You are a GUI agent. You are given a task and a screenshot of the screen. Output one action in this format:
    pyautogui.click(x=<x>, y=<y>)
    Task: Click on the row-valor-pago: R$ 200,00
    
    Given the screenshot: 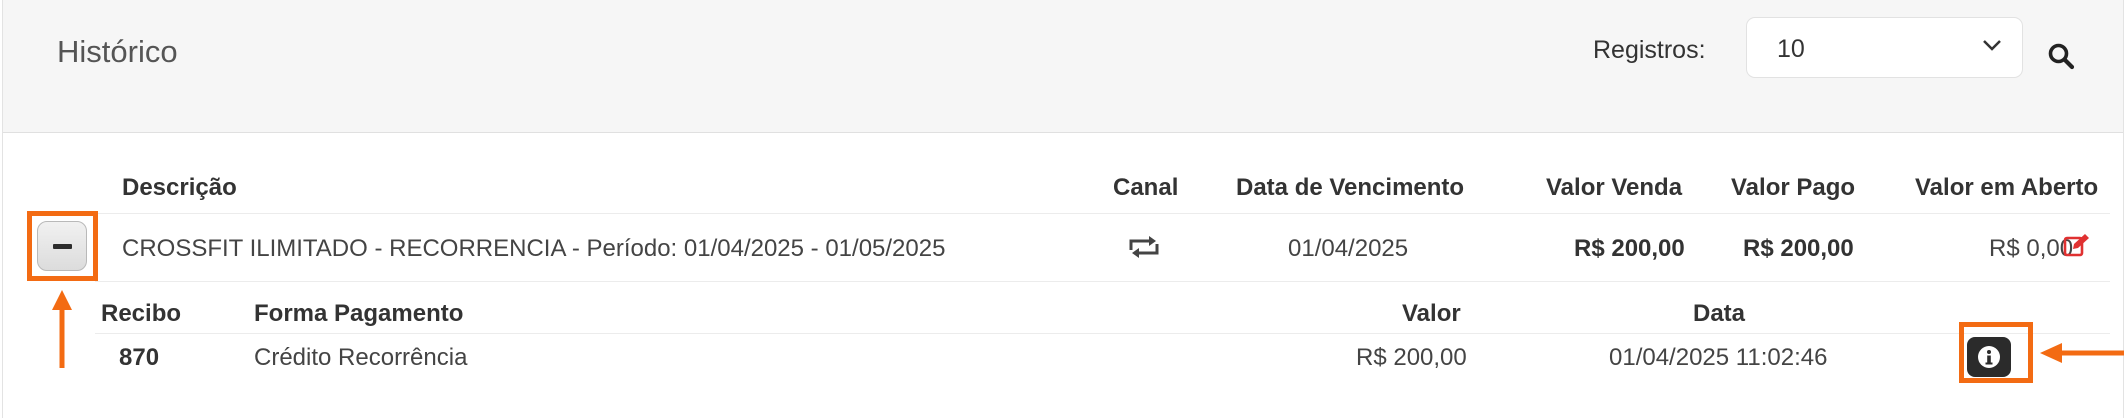 What is the action you would take?
    pyautogui.click(x=1798, y=248)
    